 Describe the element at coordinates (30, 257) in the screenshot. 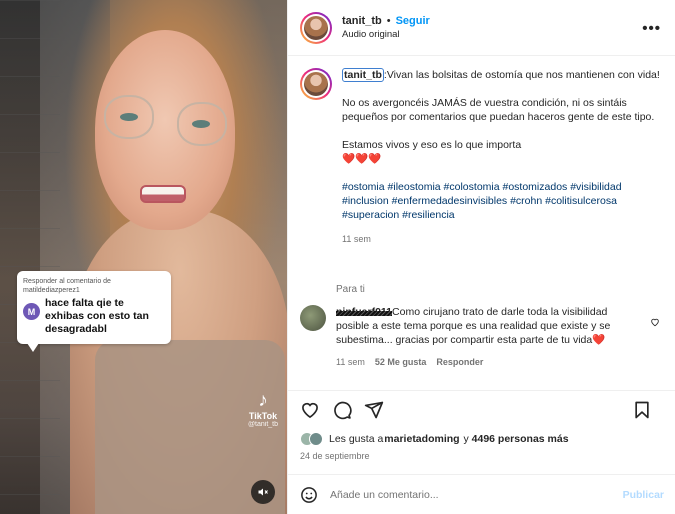

I see `wall-tiles` at that location.